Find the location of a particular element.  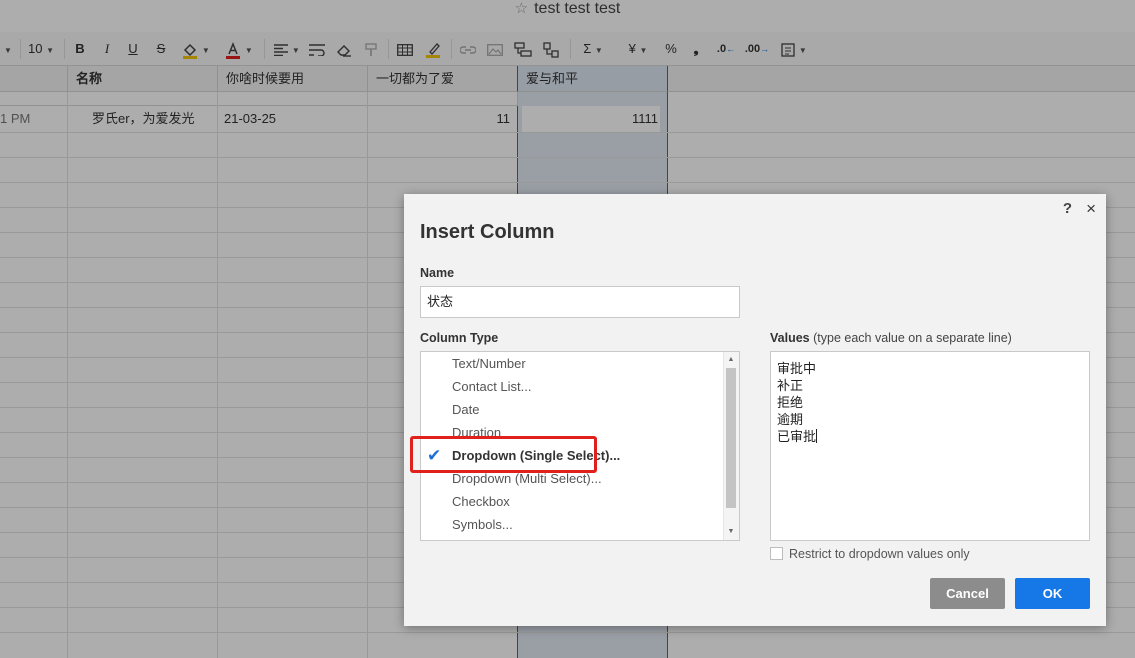

restrict-label: Restrict to dropdown values only is located at coordinates (879, 554).